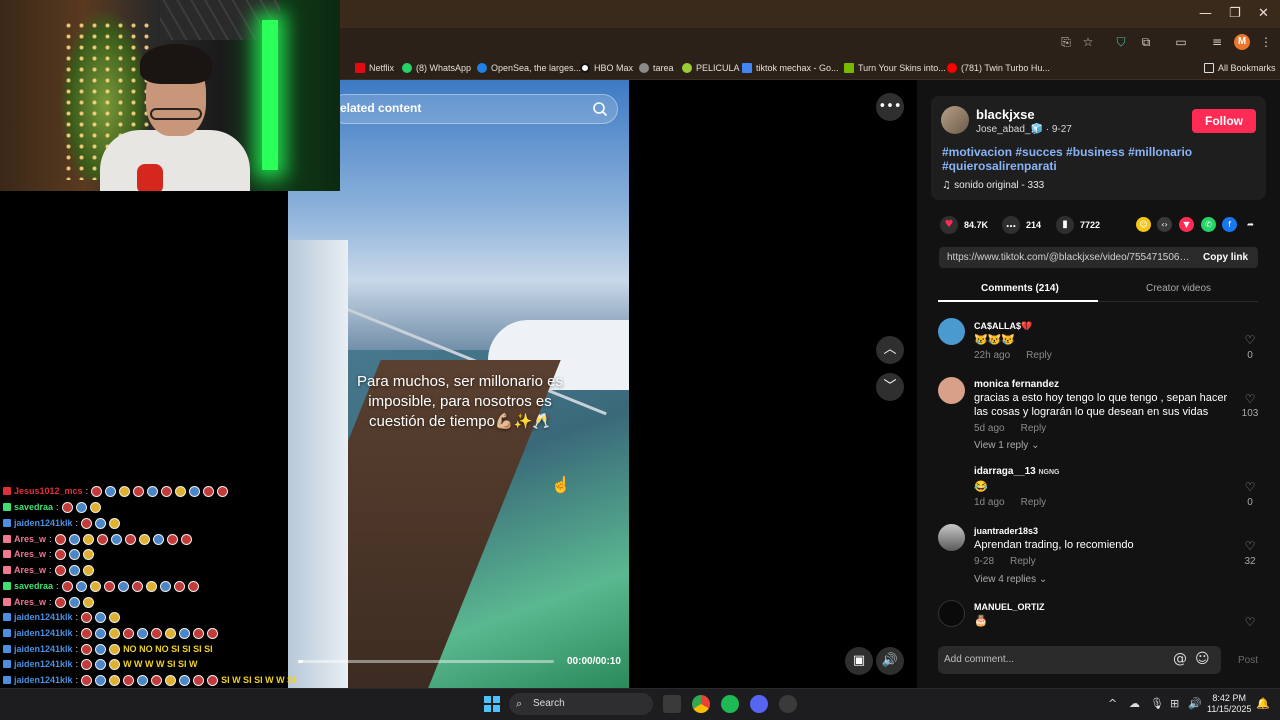 This screenshot has width=1280, height=720. I want to click on tray-chevron-icon: ^, so click(1112, 703).